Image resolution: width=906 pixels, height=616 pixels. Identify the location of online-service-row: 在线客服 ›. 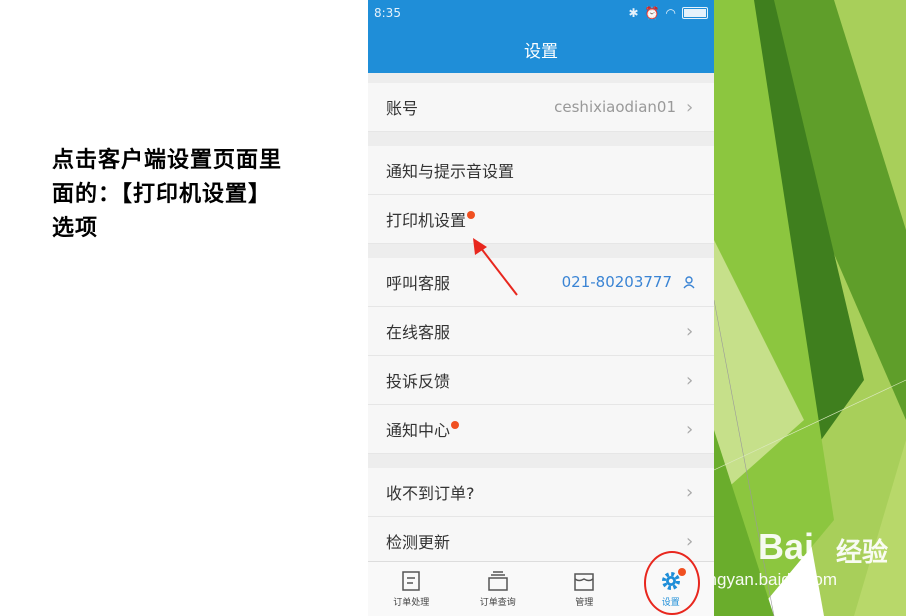
(541, 331).